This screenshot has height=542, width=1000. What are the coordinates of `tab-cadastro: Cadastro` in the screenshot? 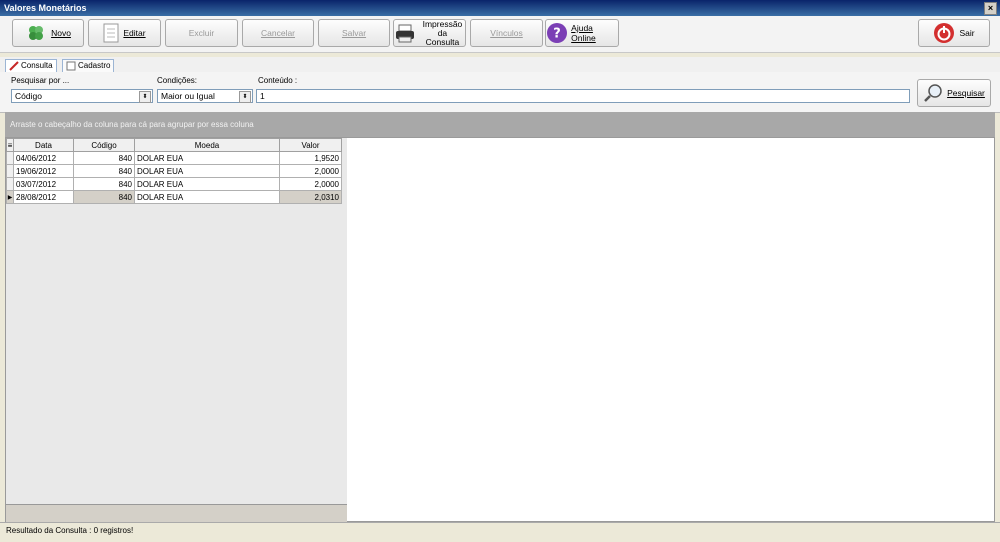 It's located at (88, 65).